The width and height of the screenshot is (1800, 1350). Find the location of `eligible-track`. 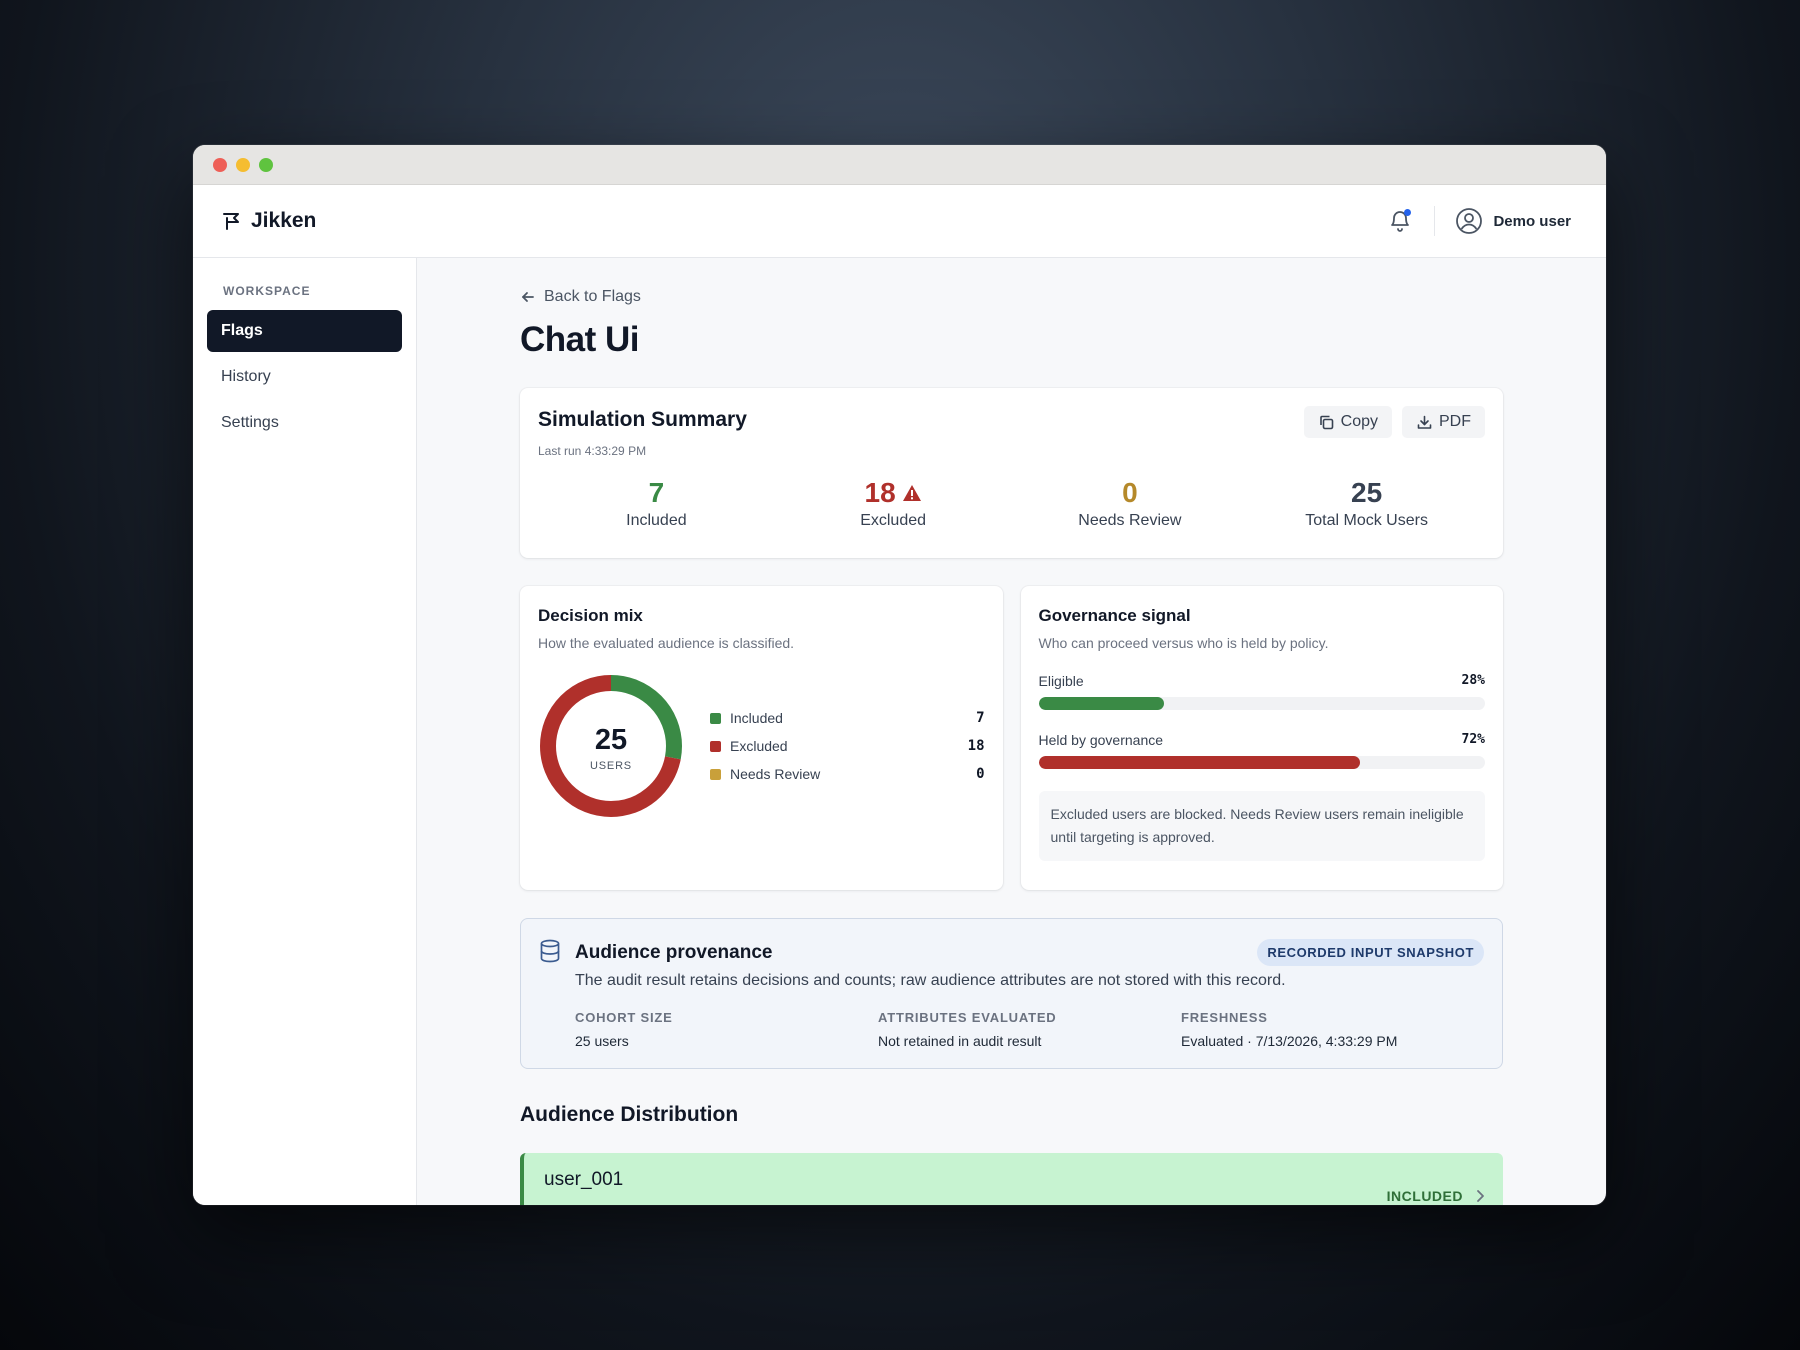

eligible-track is located at coordinates (1261, 703).